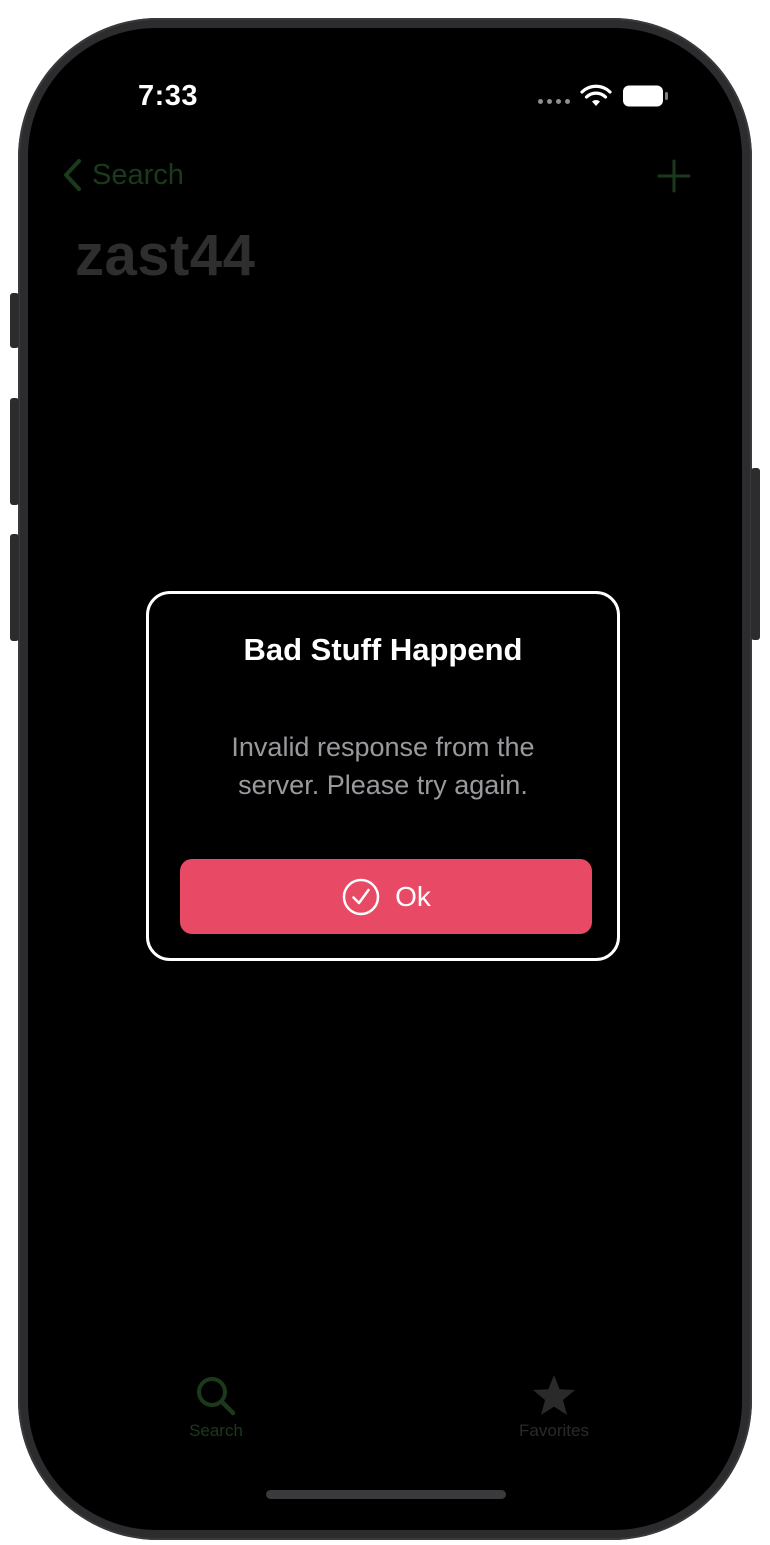 Image resolution: width=770 pixels, height=1545 pixels. Describe the element at coordinates (216, 1430) in the screenshot. I see `tab-search-label: Search` at that location.